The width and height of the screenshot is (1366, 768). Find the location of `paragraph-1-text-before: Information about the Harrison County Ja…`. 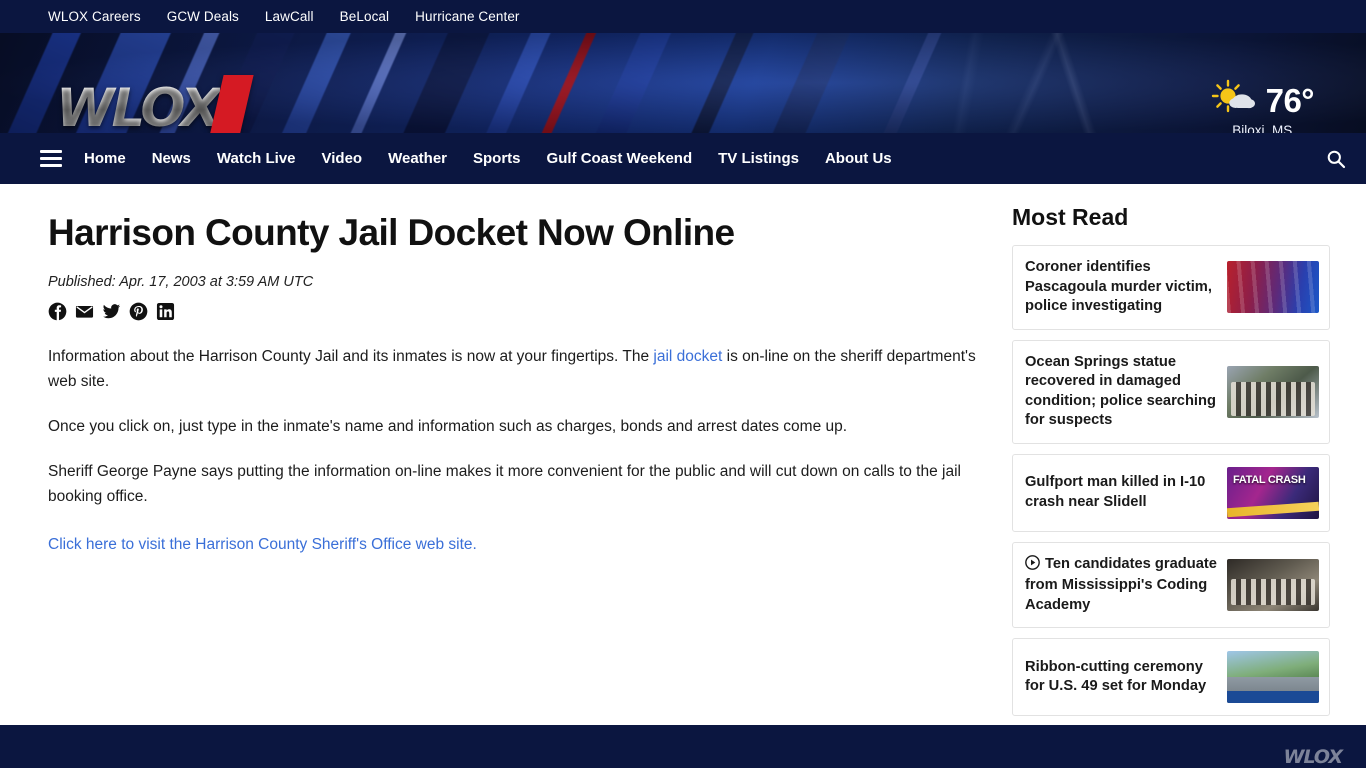

paragraph-1-text-before: Information about the Harrison County Ja… is located at coordinates (351, 357).